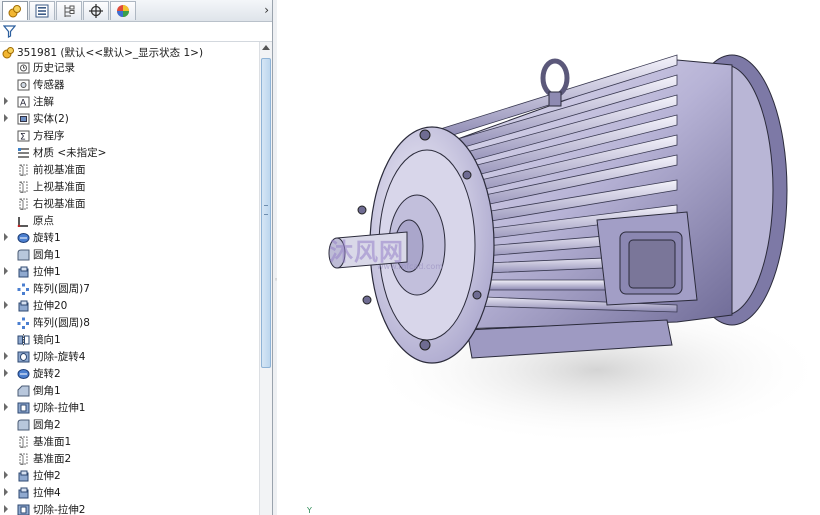 This screenshot has height=515, width=820. Describe the element at coordinates (59, 408) in the screenshot. I see `tree-item-label: 切除-拉伸1` at that location.